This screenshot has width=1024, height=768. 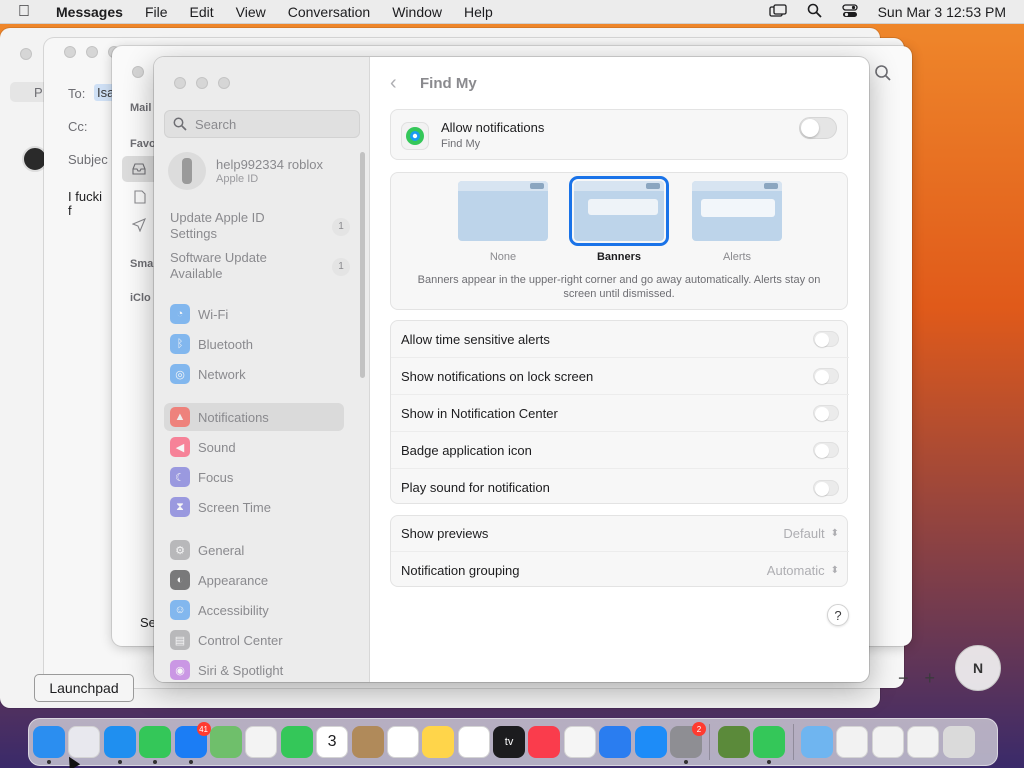 What do you see at coordinates (796, 570) in the screenshot?
I see `select-value: Automatic` at bounding box center [796, 570].